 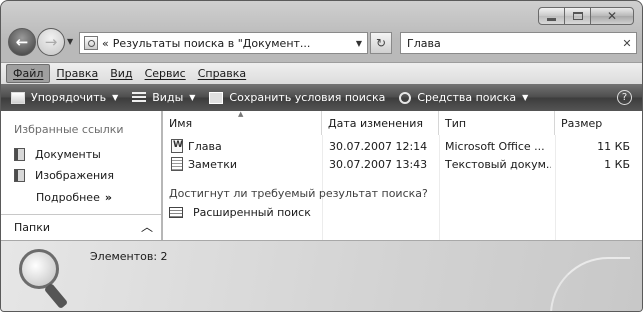 I want to click on search-value: Глава, so click(x=424, y=43).